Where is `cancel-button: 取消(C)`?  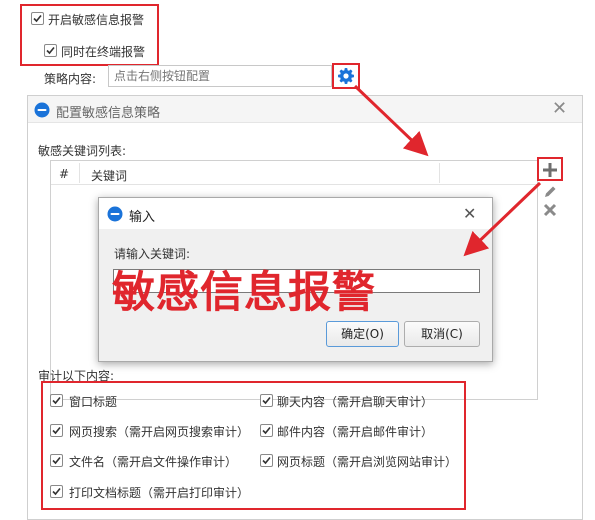
cancel-button: 取消(C) is located at coordinates (442, 334).